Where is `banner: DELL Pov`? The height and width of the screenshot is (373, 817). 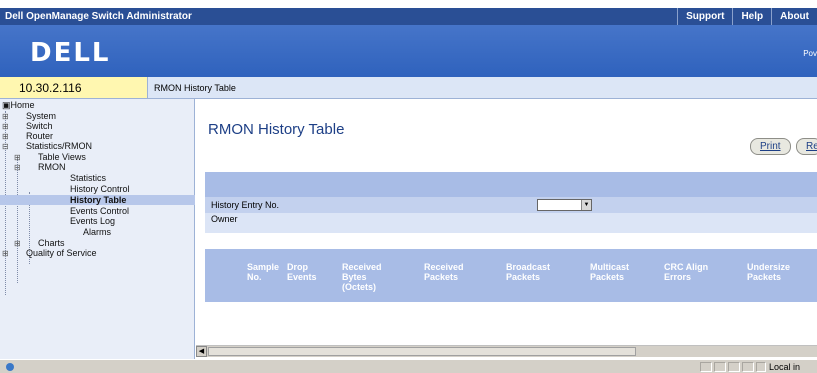 banner: DELL Pov is located at coordinates (408, 51).